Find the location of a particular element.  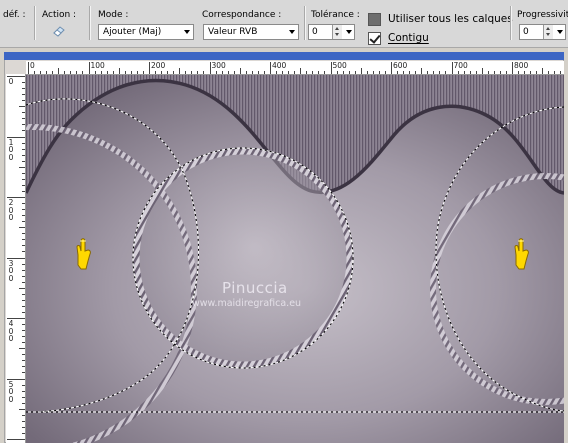

watermark-url: www.maidiregrafica.eu is located at coordinates (247, 303).